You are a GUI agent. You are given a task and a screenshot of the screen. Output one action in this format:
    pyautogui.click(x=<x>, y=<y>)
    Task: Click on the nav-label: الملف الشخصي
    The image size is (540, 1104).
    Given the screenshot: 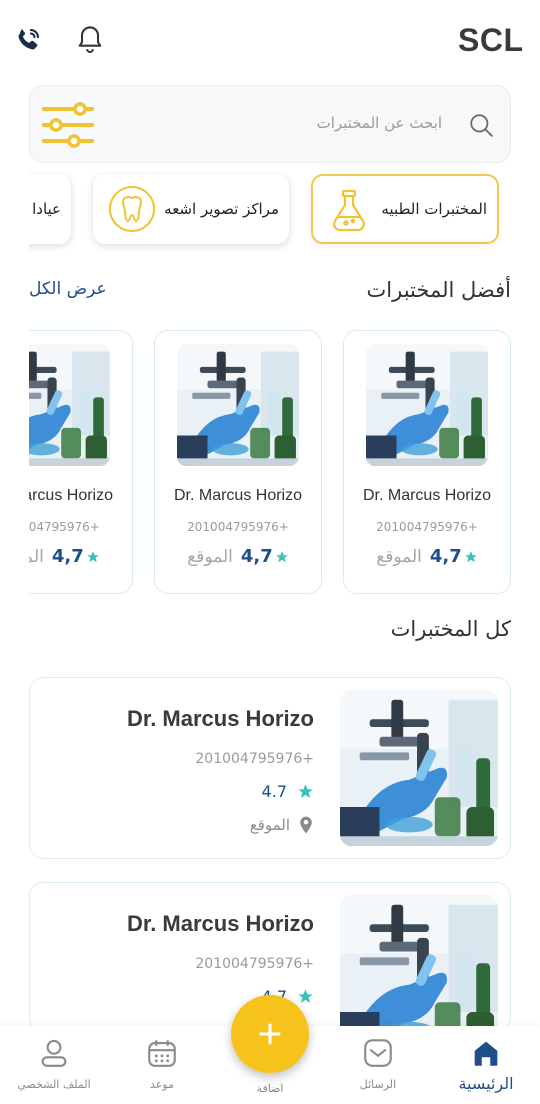 What is the action you would take?
    pyautogui.click(x=54, y=1084)
    